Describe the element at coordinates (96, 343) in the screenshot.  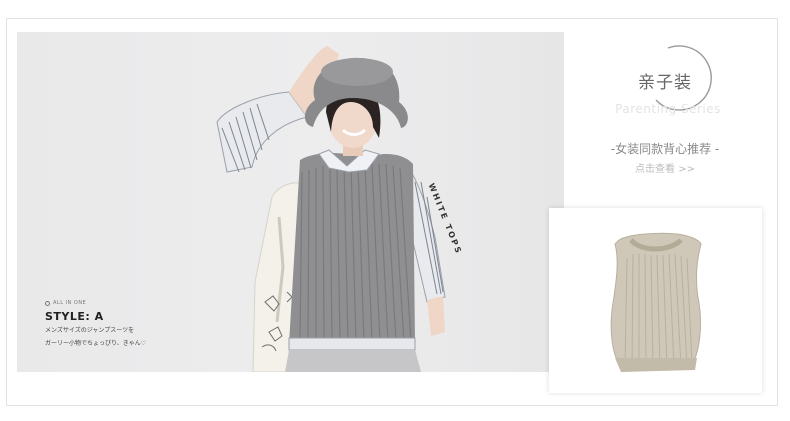
I see `style-text-line-2: ガーリー小物でちょっぴり、きゃん♡` at that location.